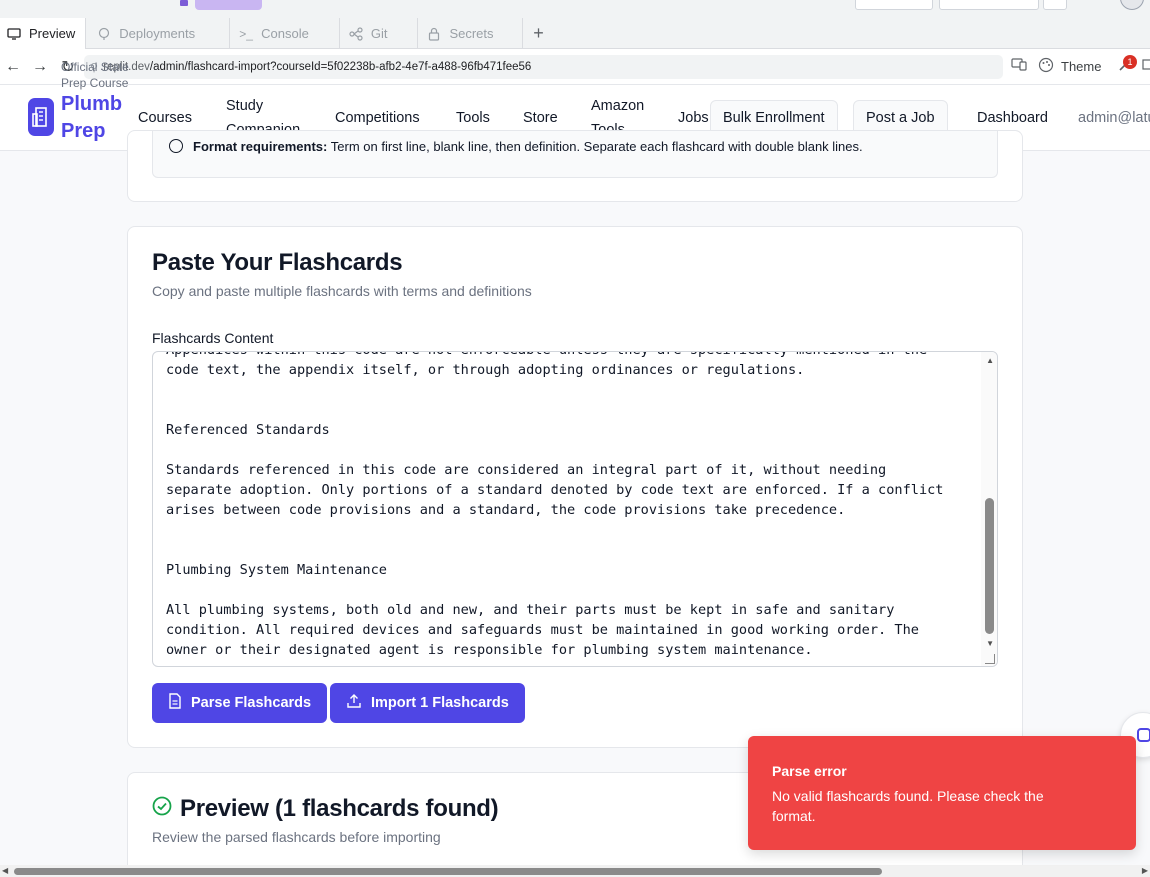 This screenshot has width=1150, height=877. I want to click on theme-button: Theme, so click(1069, 66).